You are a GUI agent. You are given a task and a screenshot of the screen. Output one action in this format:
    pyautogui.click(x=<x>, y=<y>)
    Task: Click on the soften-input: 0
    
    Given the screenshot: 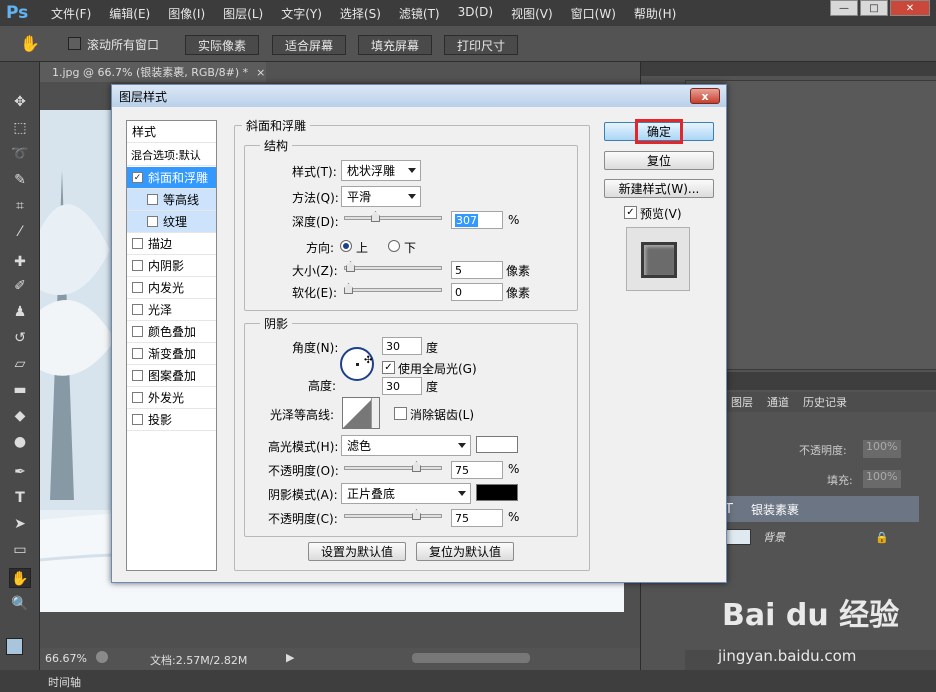 What is the action you would take?
    pyautogui.click(x=477, y=292)
    